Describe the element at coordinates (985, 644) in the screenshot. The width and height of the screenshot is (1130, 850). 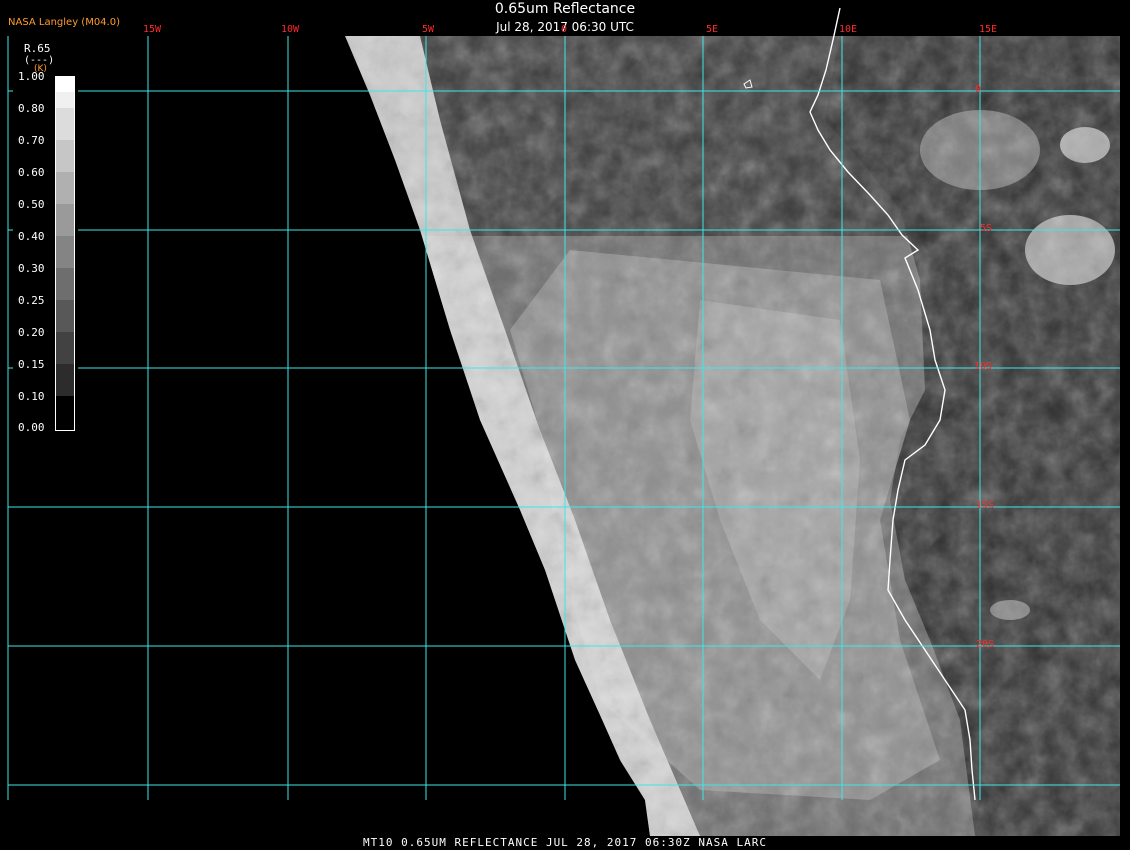
I see `lat-label-20s: 20S` at that location.